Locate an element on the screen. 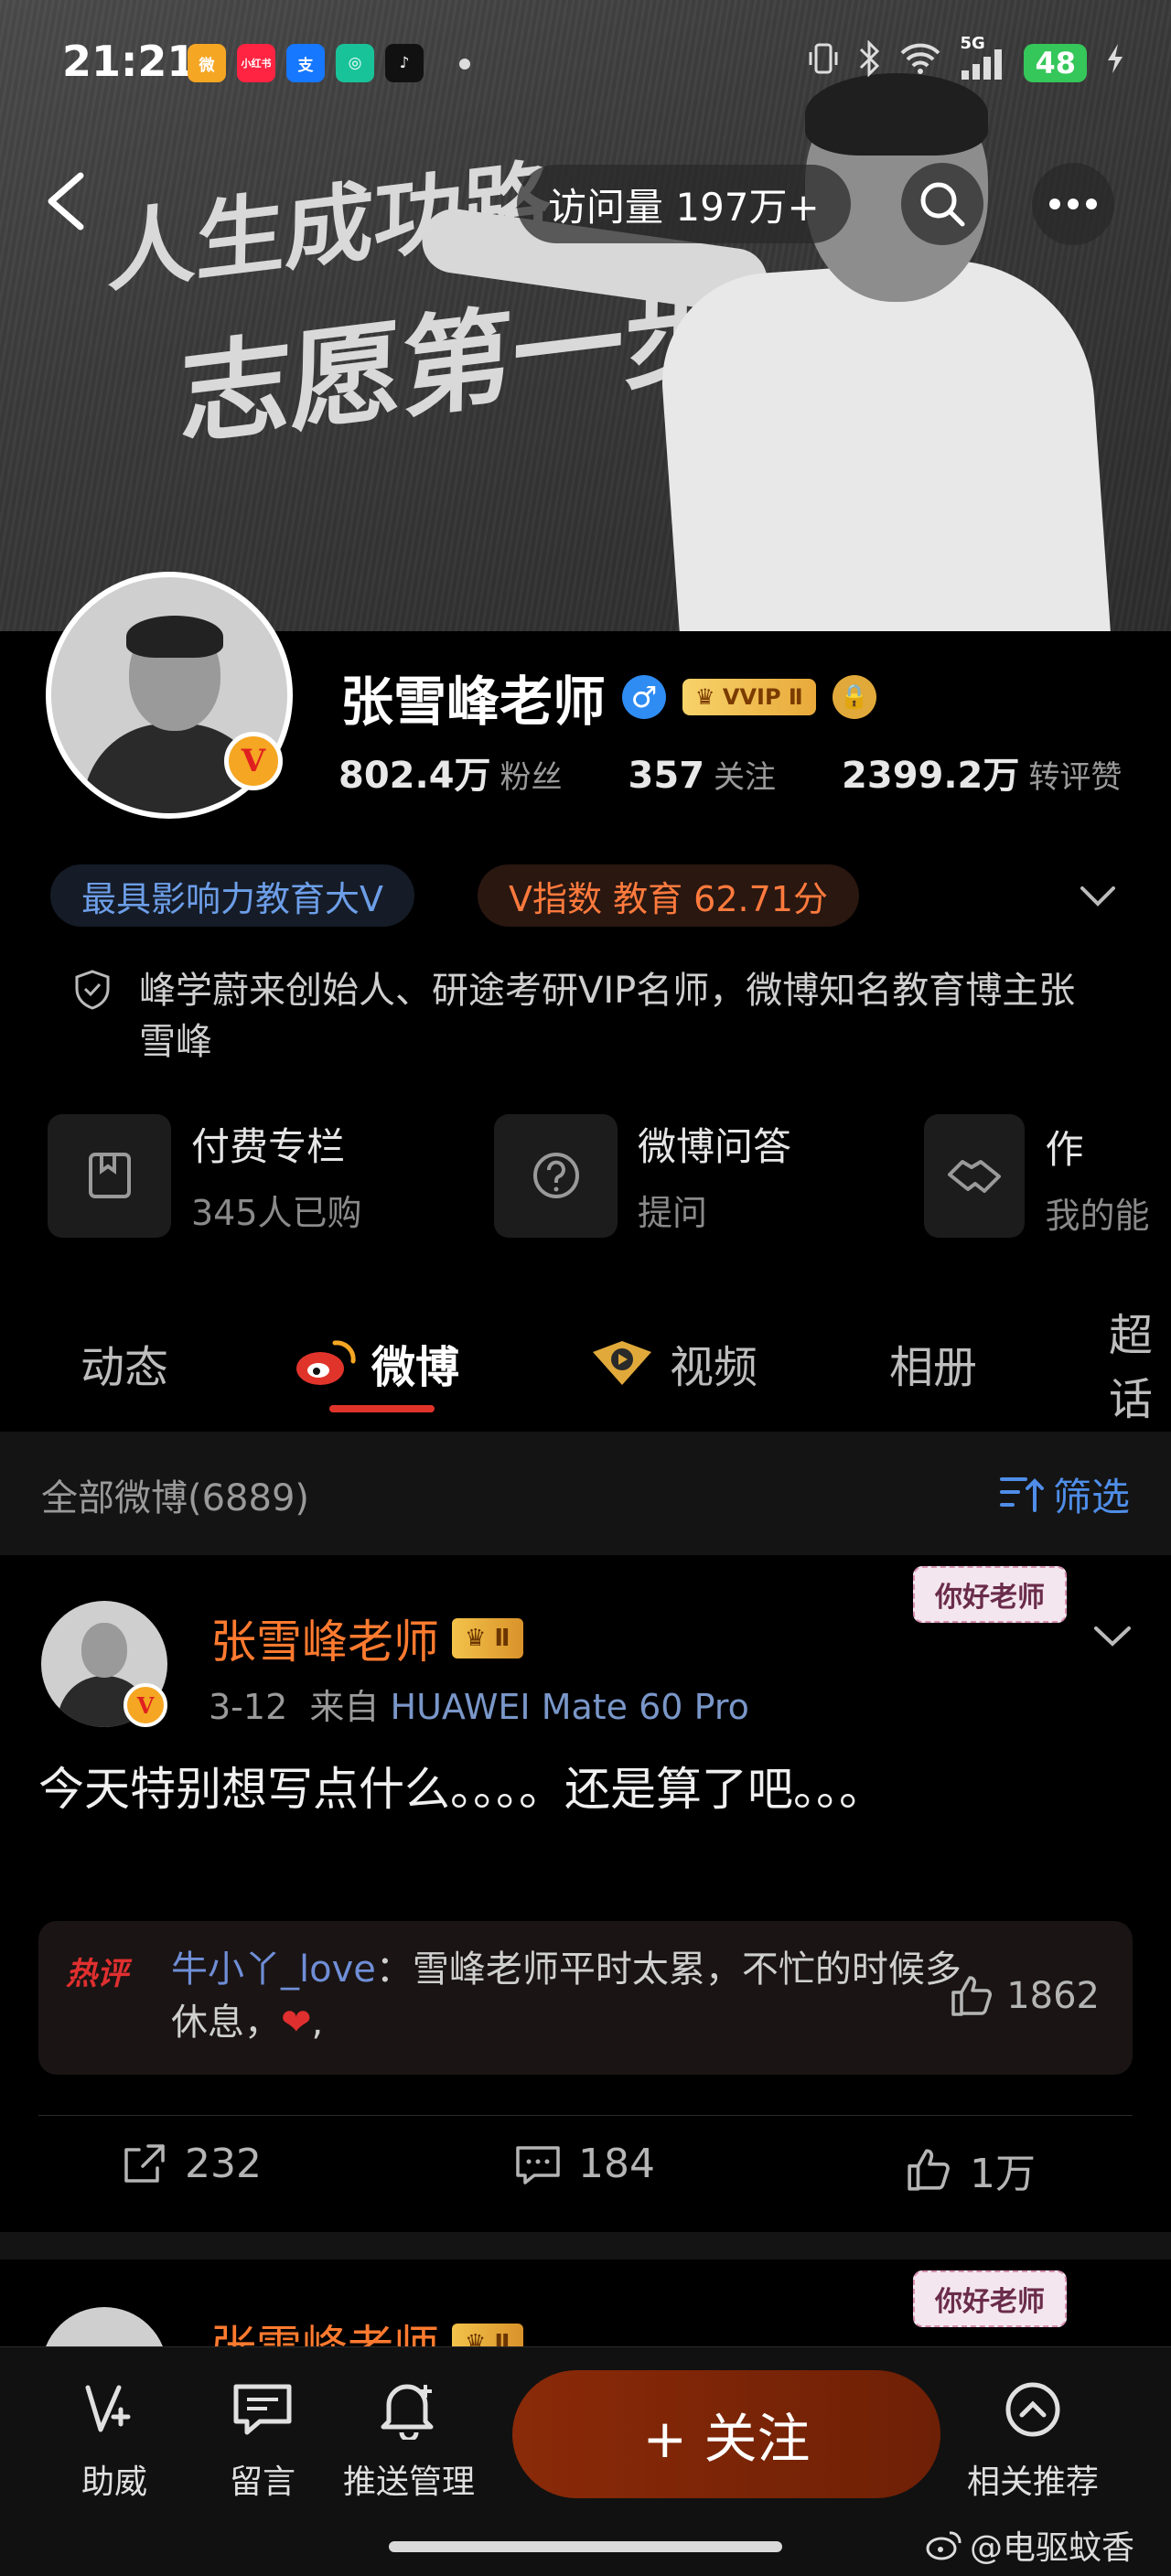  repost-button: 232 is located at coordinates (191, 2164).